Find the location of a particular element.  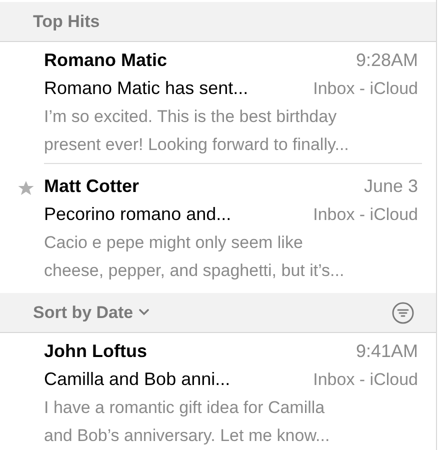

sort-button: Sort by Date is located at coordinates (91, 313).